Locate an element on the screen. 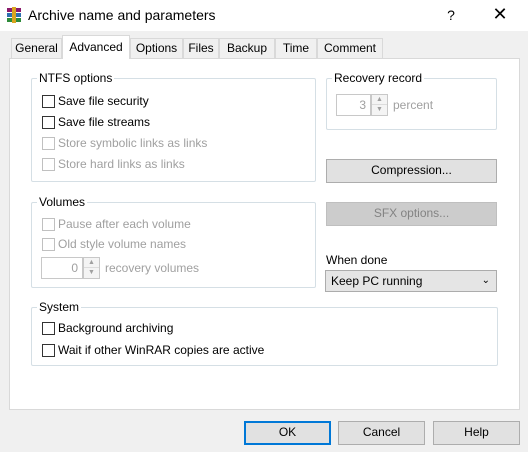 The width and height of the screenshot is (528, 452). when-done-select: Keep PC running ⌄ is located at coordinates (411, 281).